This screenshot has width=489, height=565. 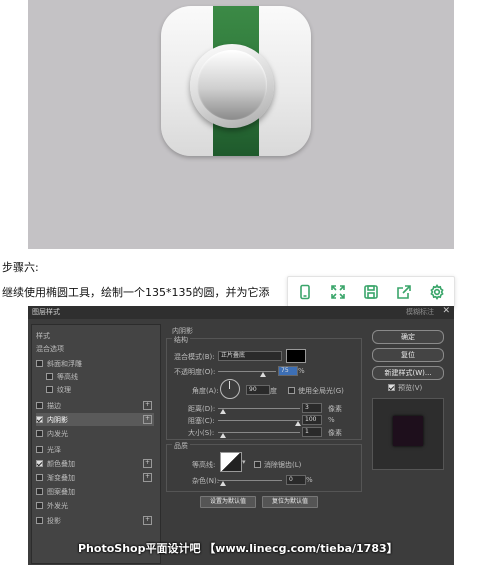 What do you see at coordinates (420, 312) in the screenshot?
I see `dialog-blurred-label: 模糊标注` at bounding box center [420, 312].